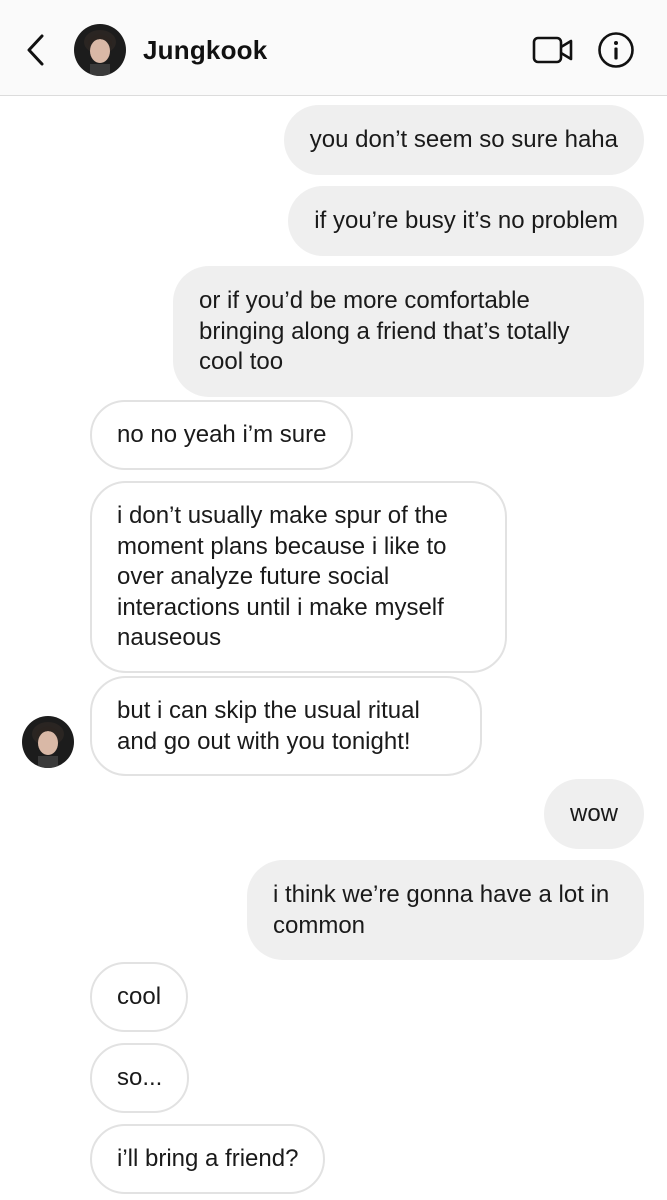  Describe the element at coordinates (466, 221) in the screenshot. I see `message-bubble-sent: if you’re busy it’s no problem` at that location.